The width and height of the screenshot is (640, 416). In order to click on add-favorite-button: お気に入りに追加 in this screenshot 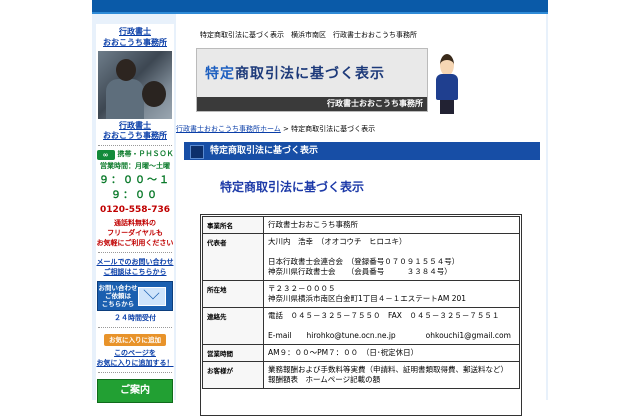, I will do `click(135, 340)`.